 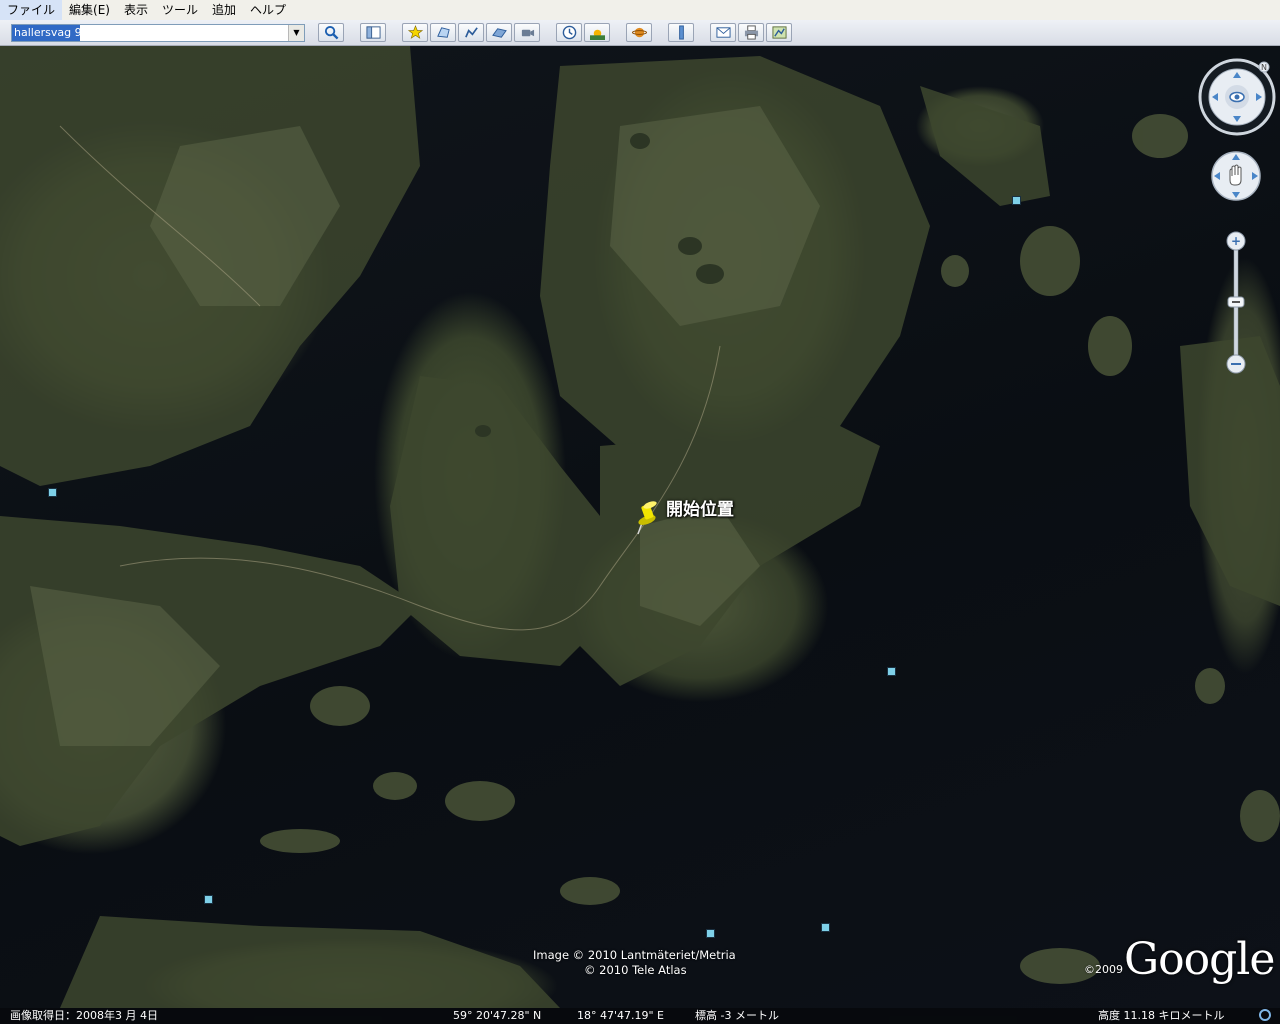 I want to click on record-tour-icon, so click(x=527, y=33).